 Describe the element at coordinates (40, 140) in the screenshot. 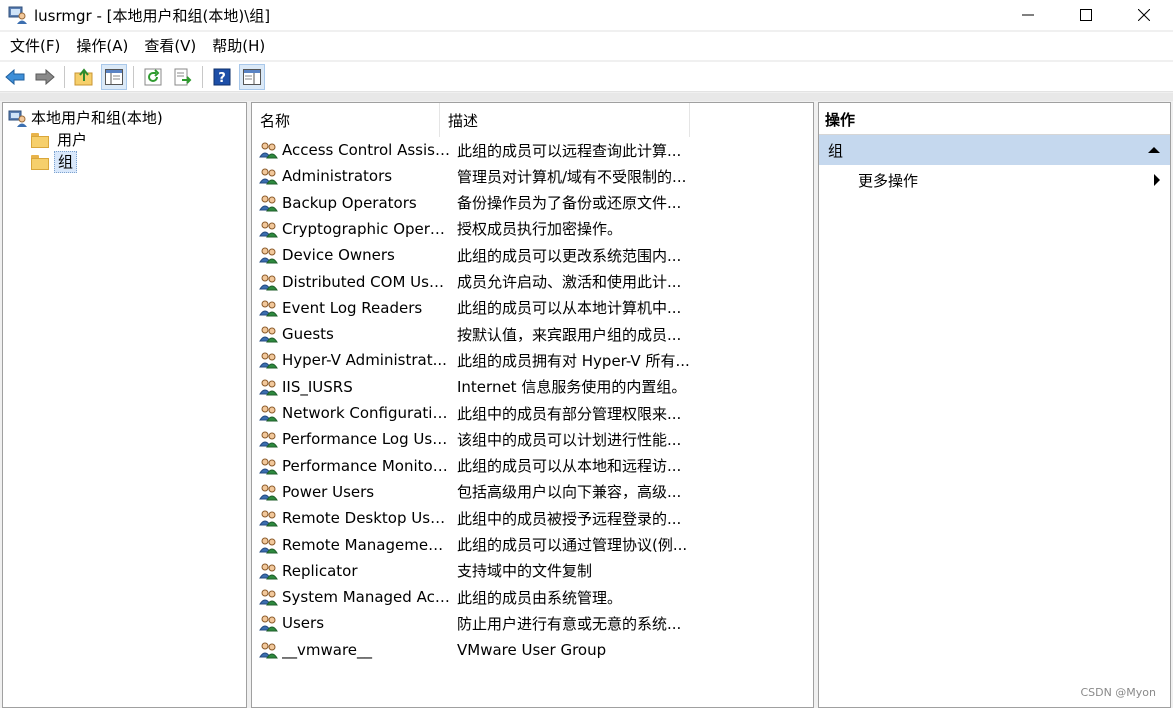

I see `folder-icon` at that location.